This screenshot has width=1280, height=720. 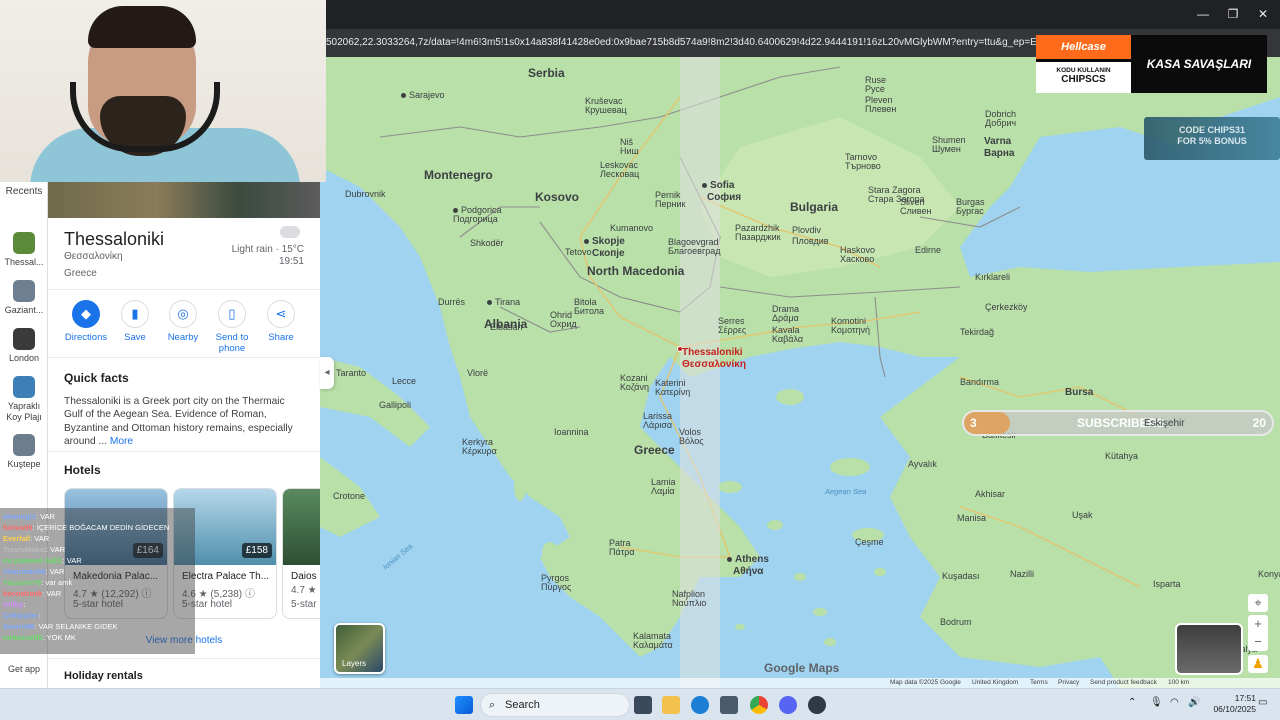 What do you see at coordinates (557, 197) in the screenshot?
I see `country-label: Kosovo` at bounding box center [557, 197].